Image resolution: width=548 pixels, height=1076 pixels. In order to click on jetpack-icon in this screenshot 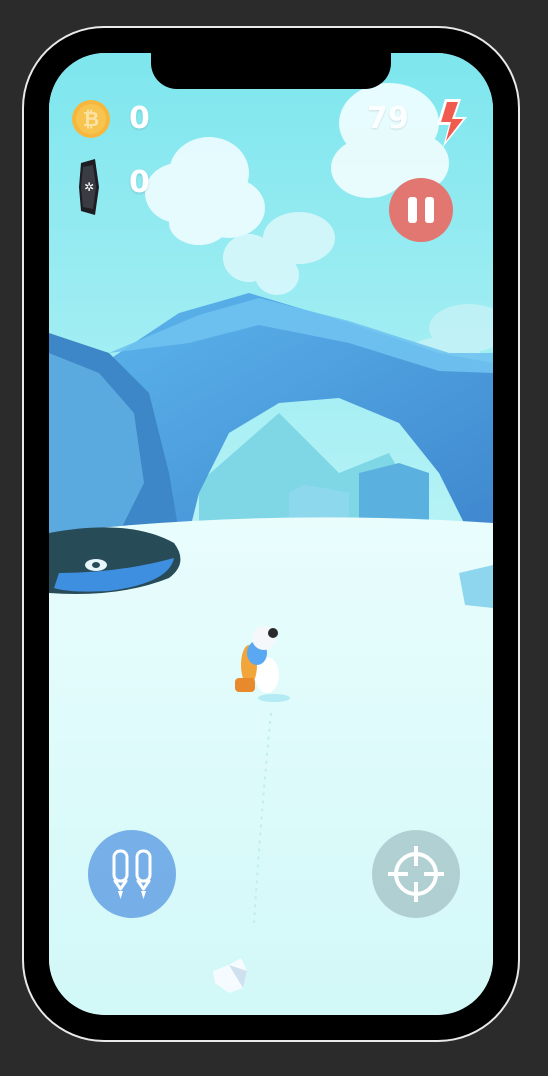, I will do `click(132, 874)`.